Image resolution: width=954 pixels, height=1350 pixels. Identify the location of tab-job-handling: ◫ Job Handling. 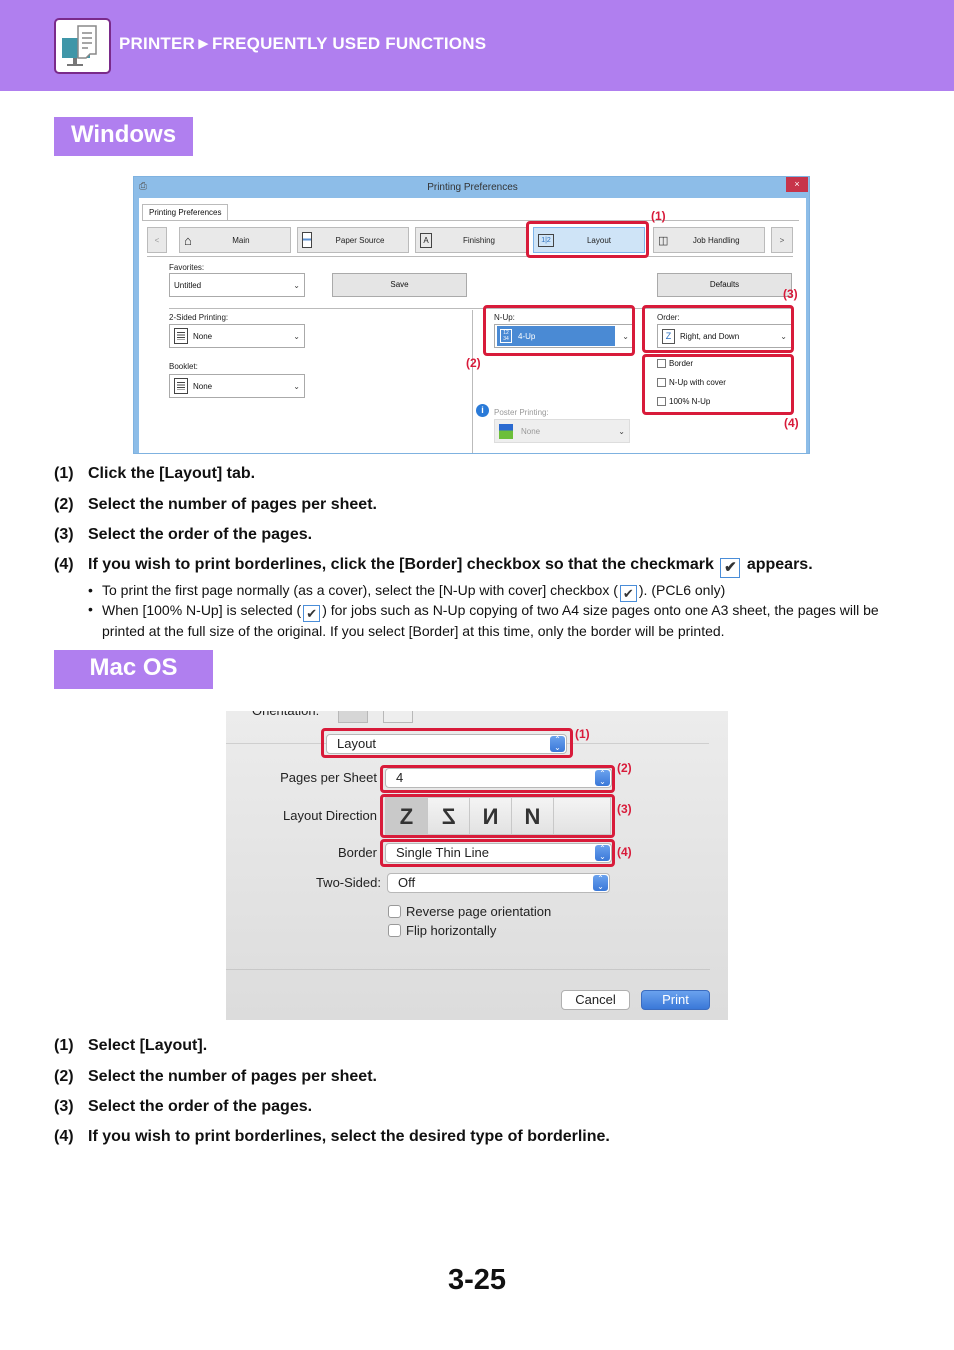
(709, 240).